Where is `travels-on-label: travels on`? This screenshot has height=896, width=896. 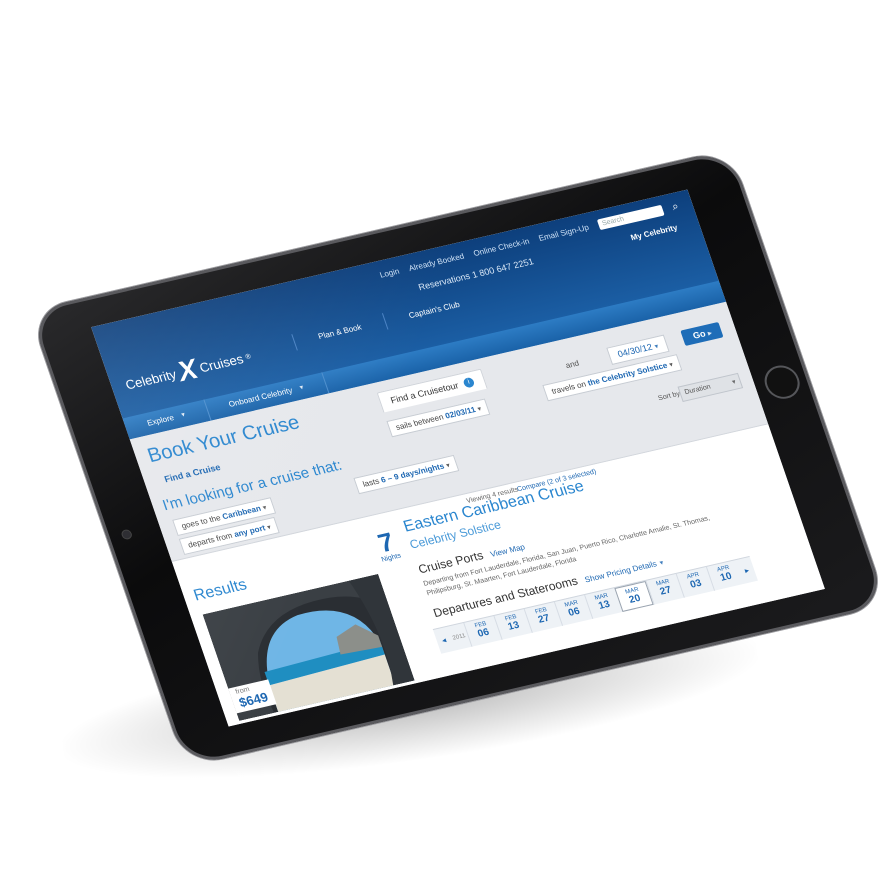
travels-on-label: travels on is located at coordinates (569, 387).